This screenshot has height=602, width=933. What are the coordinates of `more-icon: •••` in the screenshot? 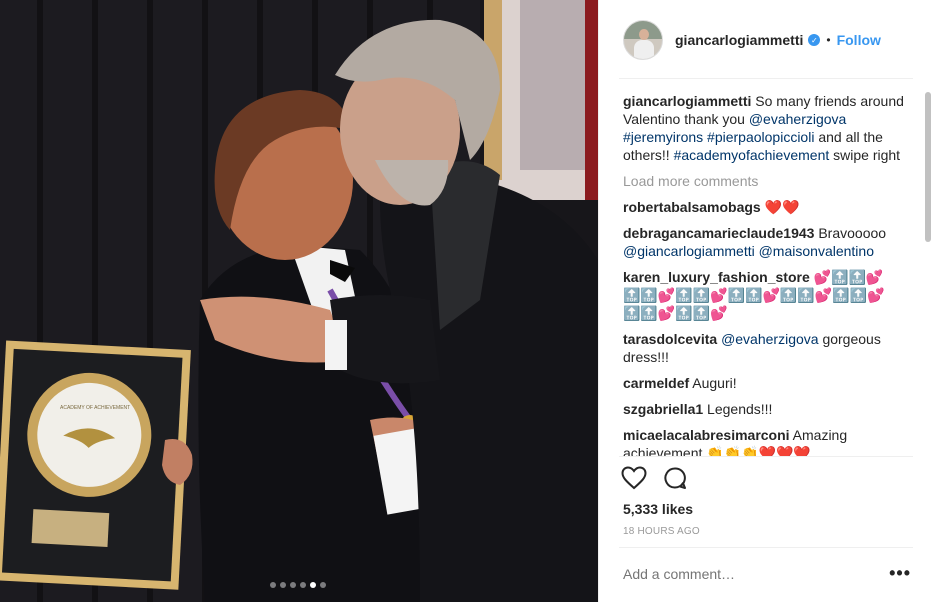 It's located at (900, 573).